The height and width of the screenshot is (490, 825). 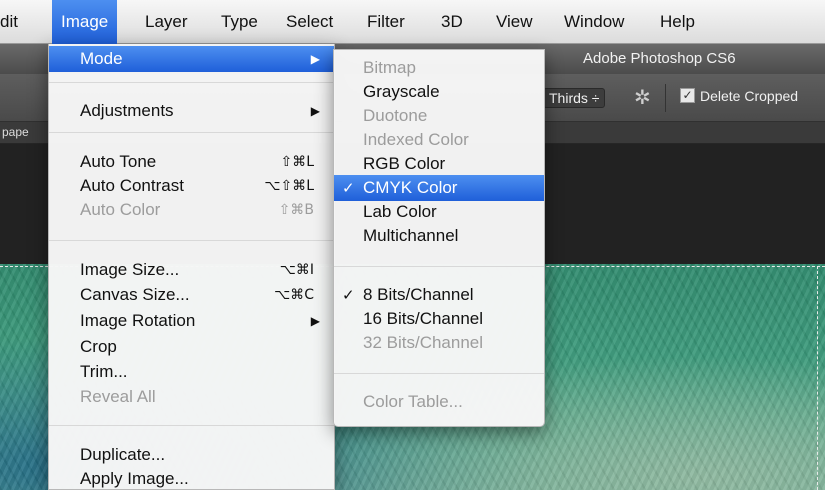 What do you see at coordinates (665, 98) in the screenshot?
I see `options-divider` at bounding box center [665, 98].